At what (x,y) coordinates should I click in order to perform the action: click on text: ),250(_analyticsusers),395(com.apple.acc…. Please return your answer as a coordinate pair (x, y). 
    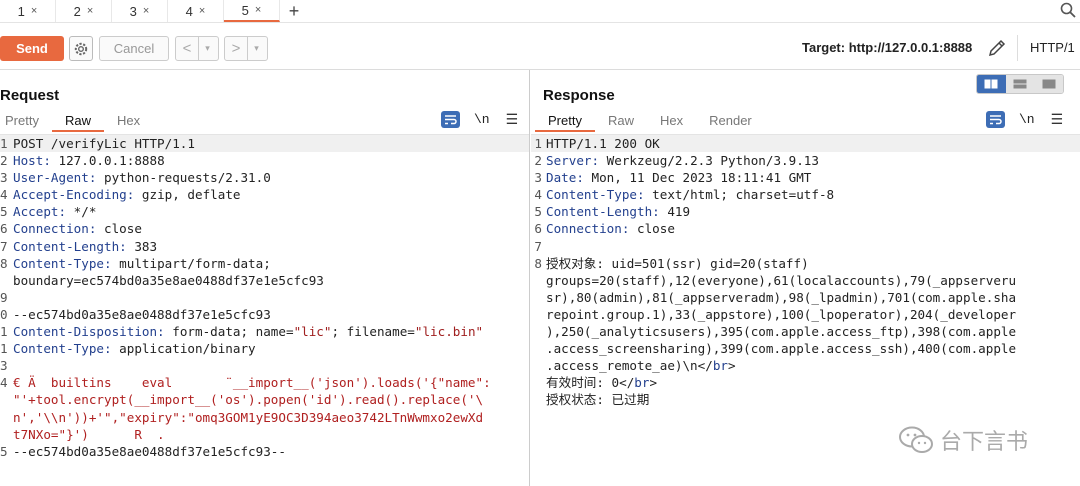
    Looking at the image, I should click on (781, 332).